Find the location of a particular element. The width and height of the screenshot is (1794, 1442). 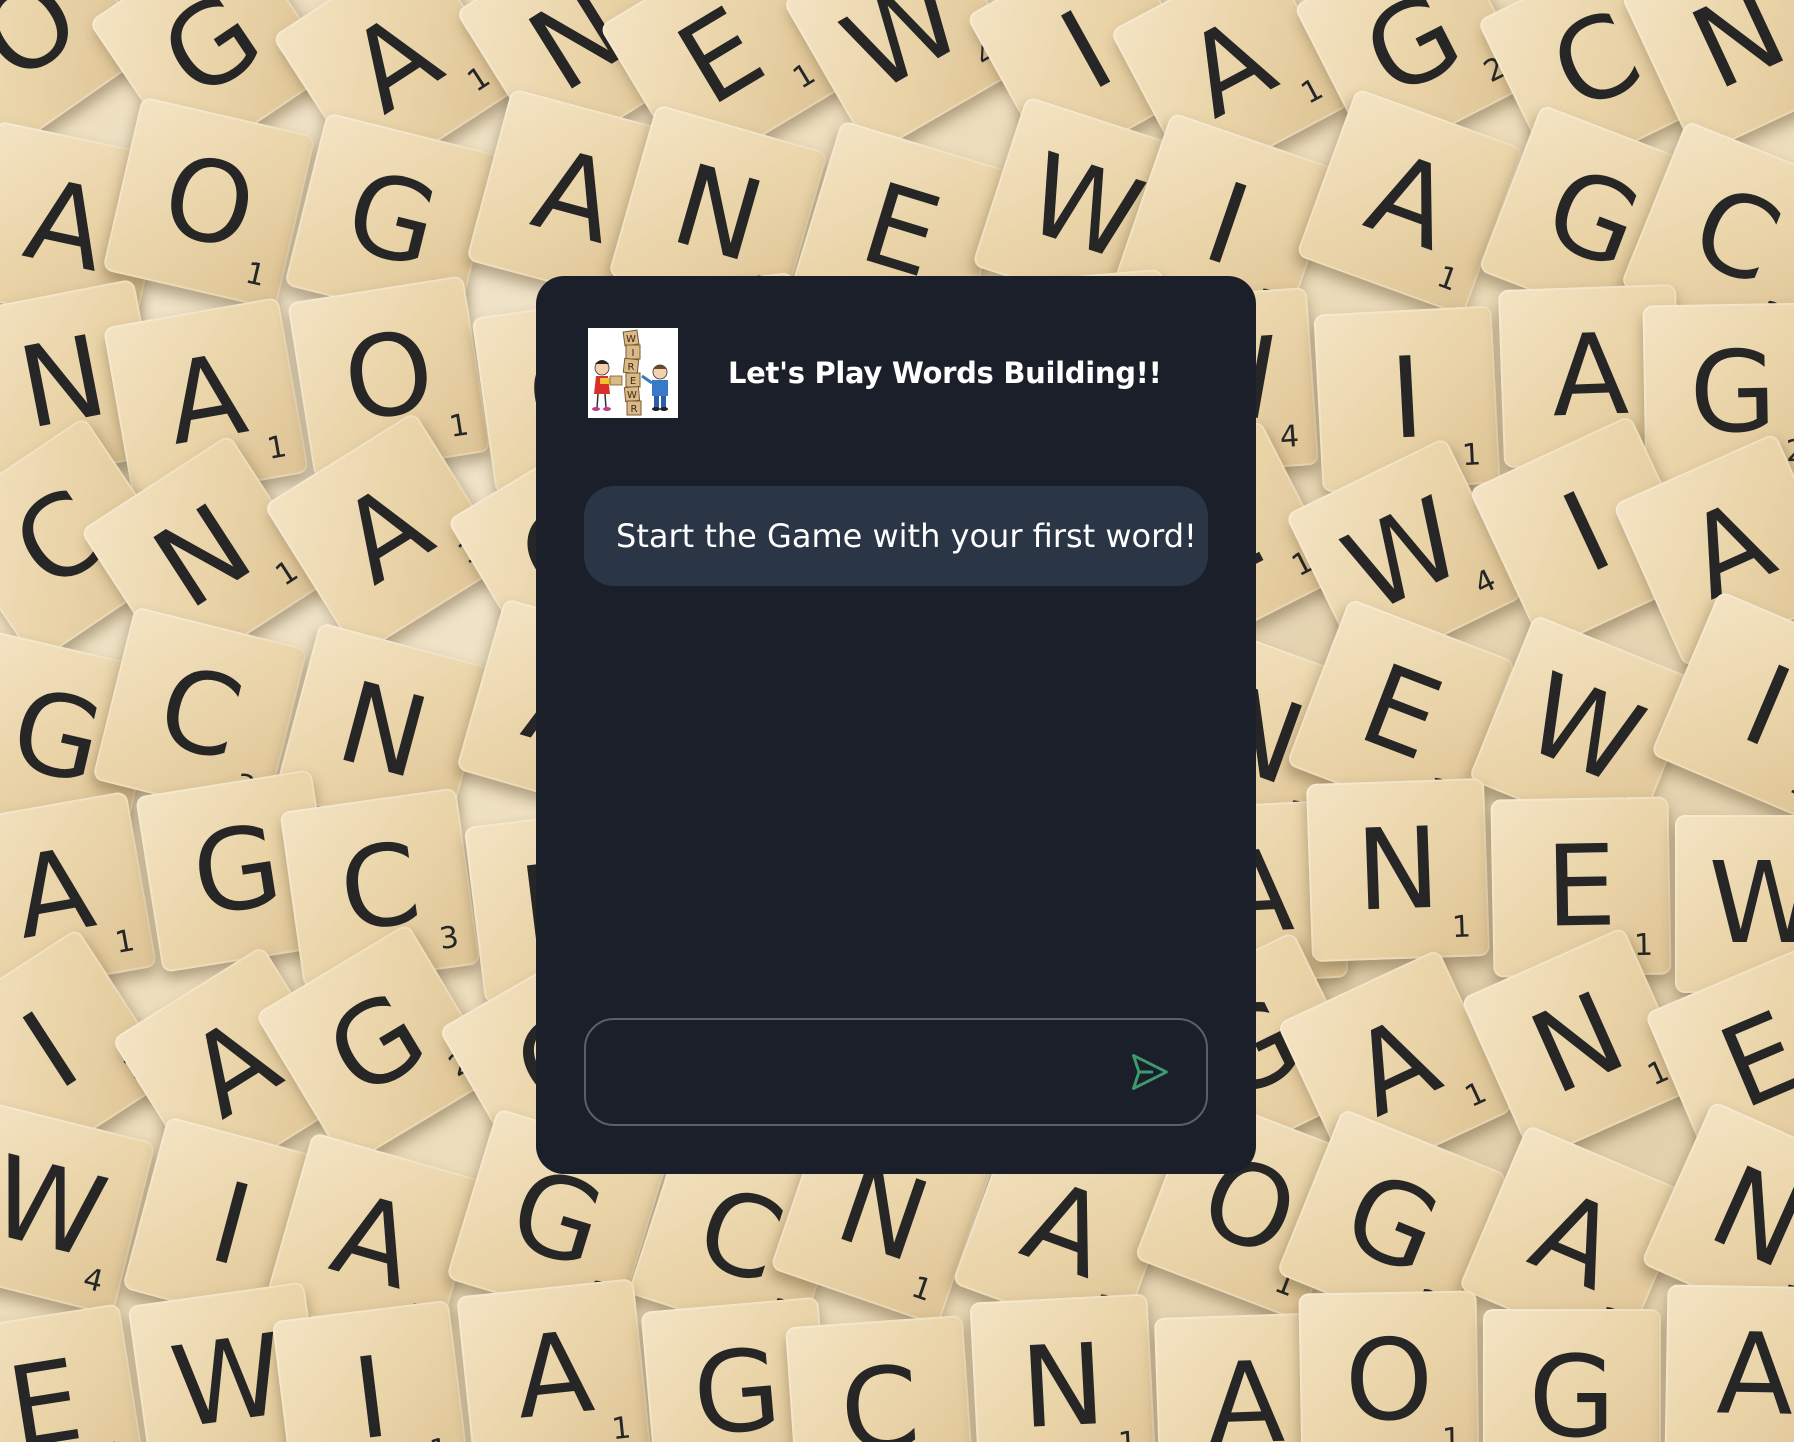

game-logo-image: WIREWR is located at coordinates (633, 373).